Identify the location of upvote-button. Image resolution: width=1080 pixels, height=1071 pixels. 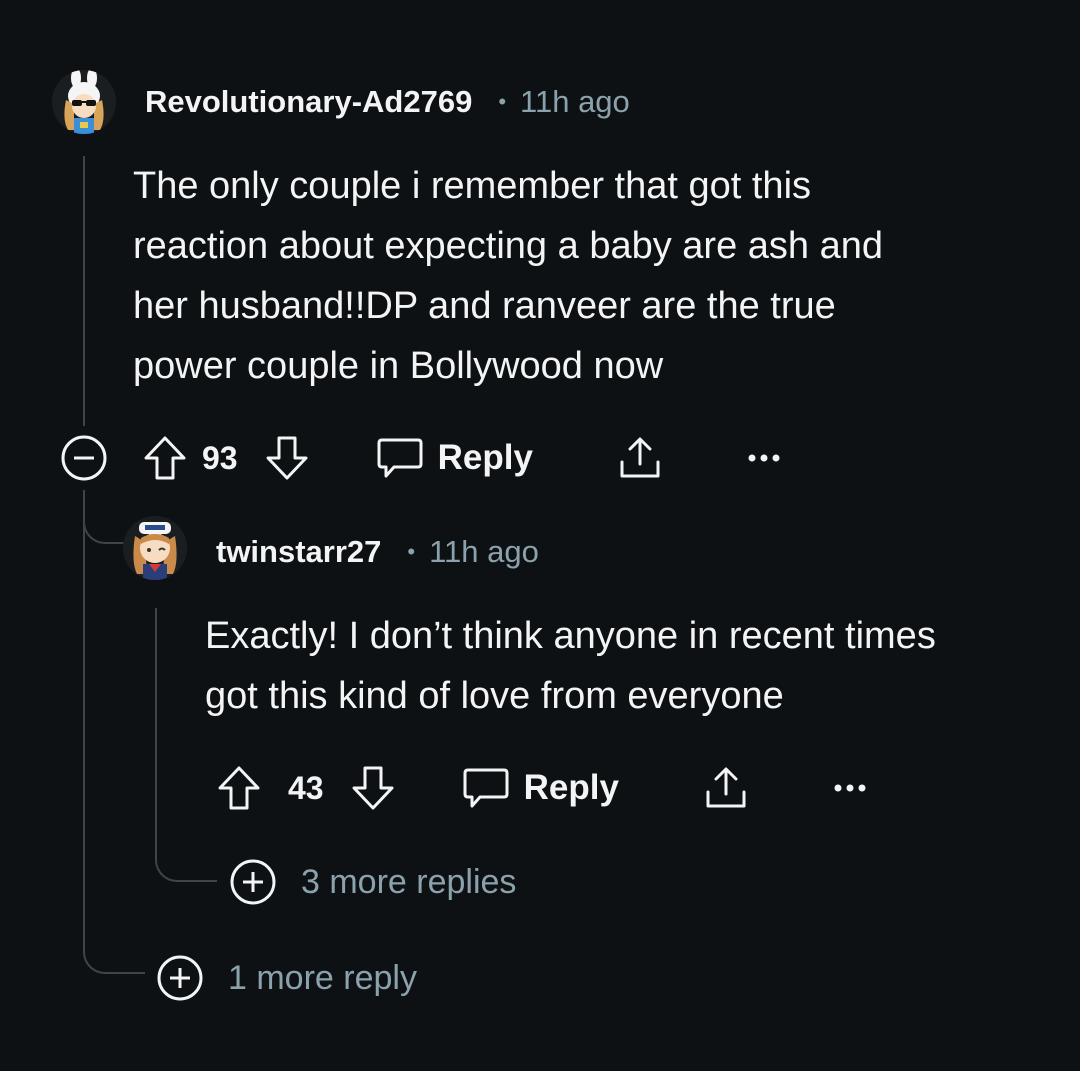
(165, 458).